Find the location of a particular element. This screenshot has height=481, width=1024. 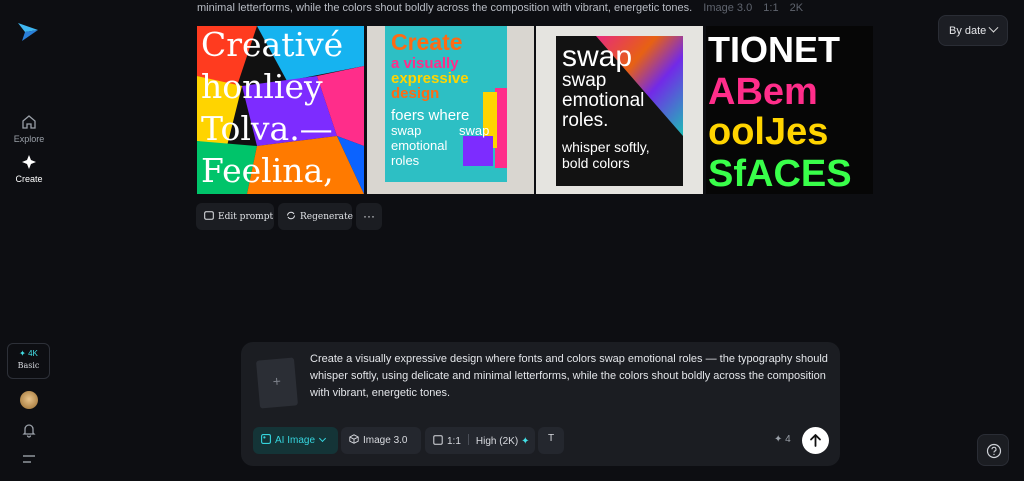

sparkle-icon: ✦ is located at coordinates (525, 441).